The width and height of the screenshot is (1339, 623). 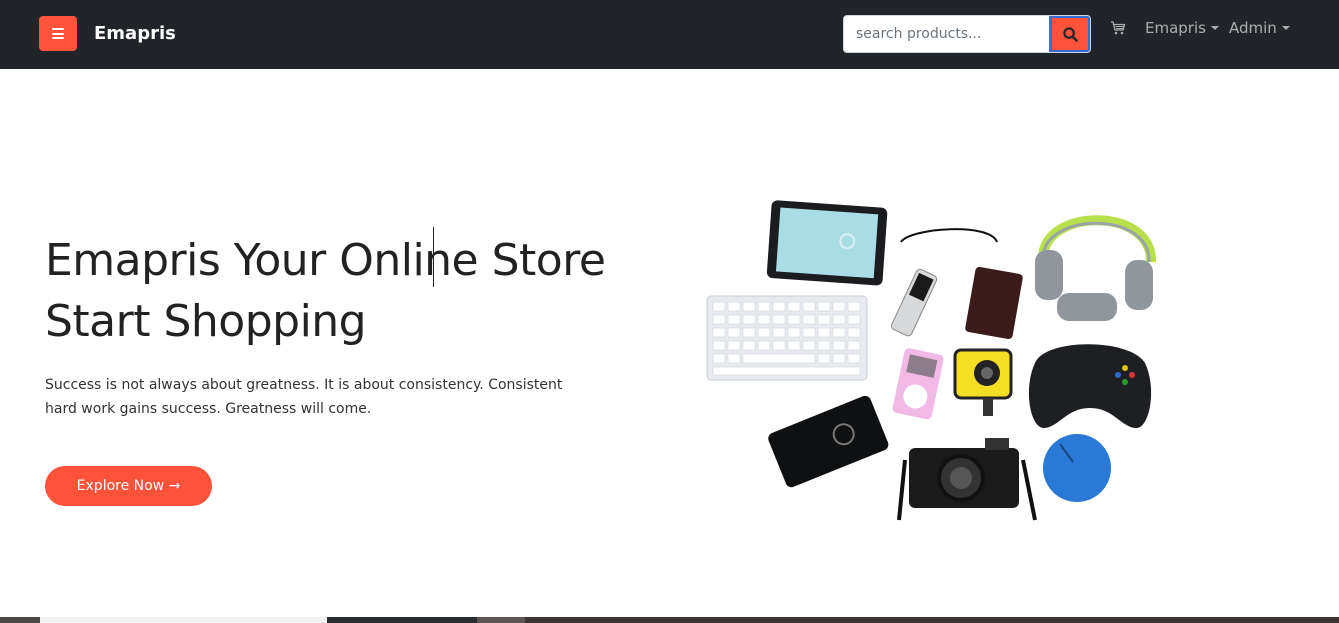 I want to click on search-input, so click(x=947, y=34).